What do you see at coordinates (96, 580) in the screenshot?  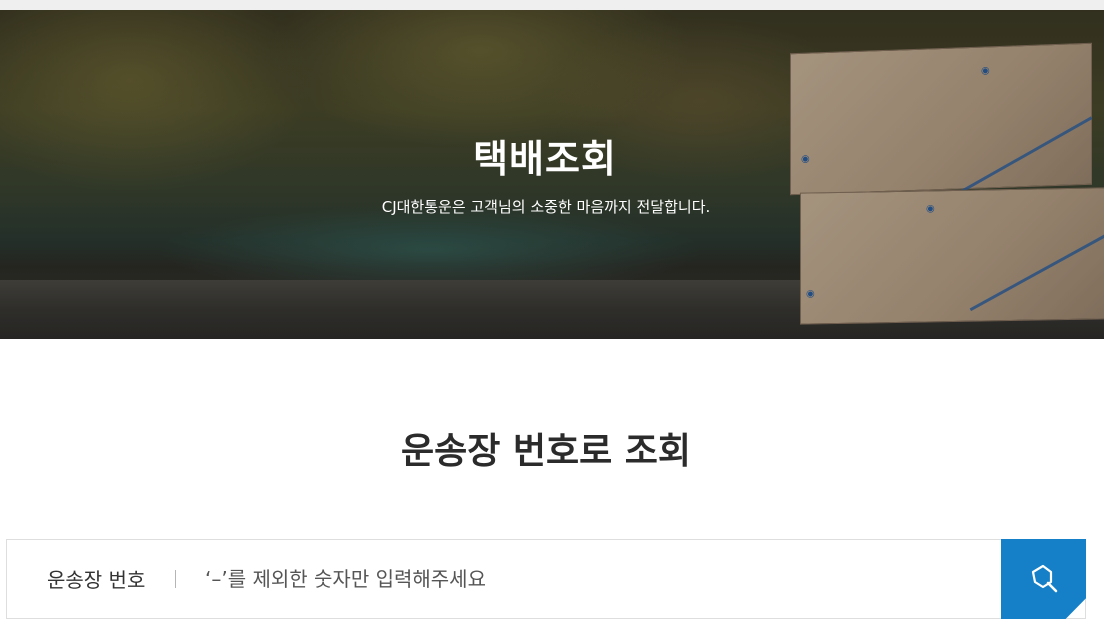 I see `tracking-number-label: 운송장 번호` at bounding box center [96, 580].